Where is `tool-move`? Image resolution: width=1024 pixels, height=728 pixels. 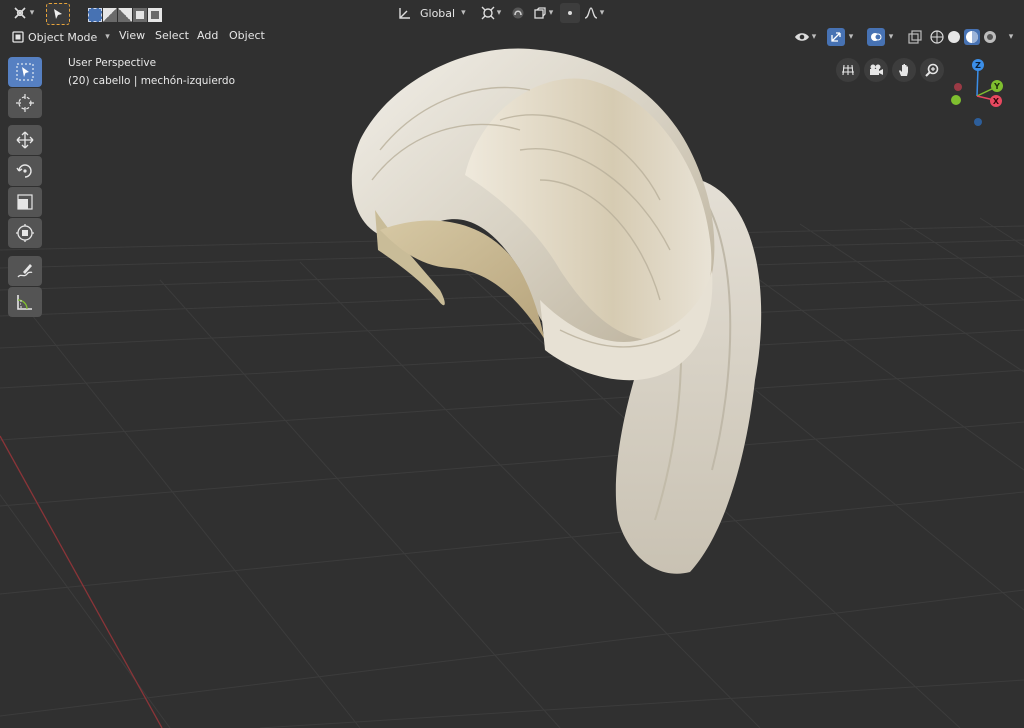 tool-move is located at coordinates (25, 140).